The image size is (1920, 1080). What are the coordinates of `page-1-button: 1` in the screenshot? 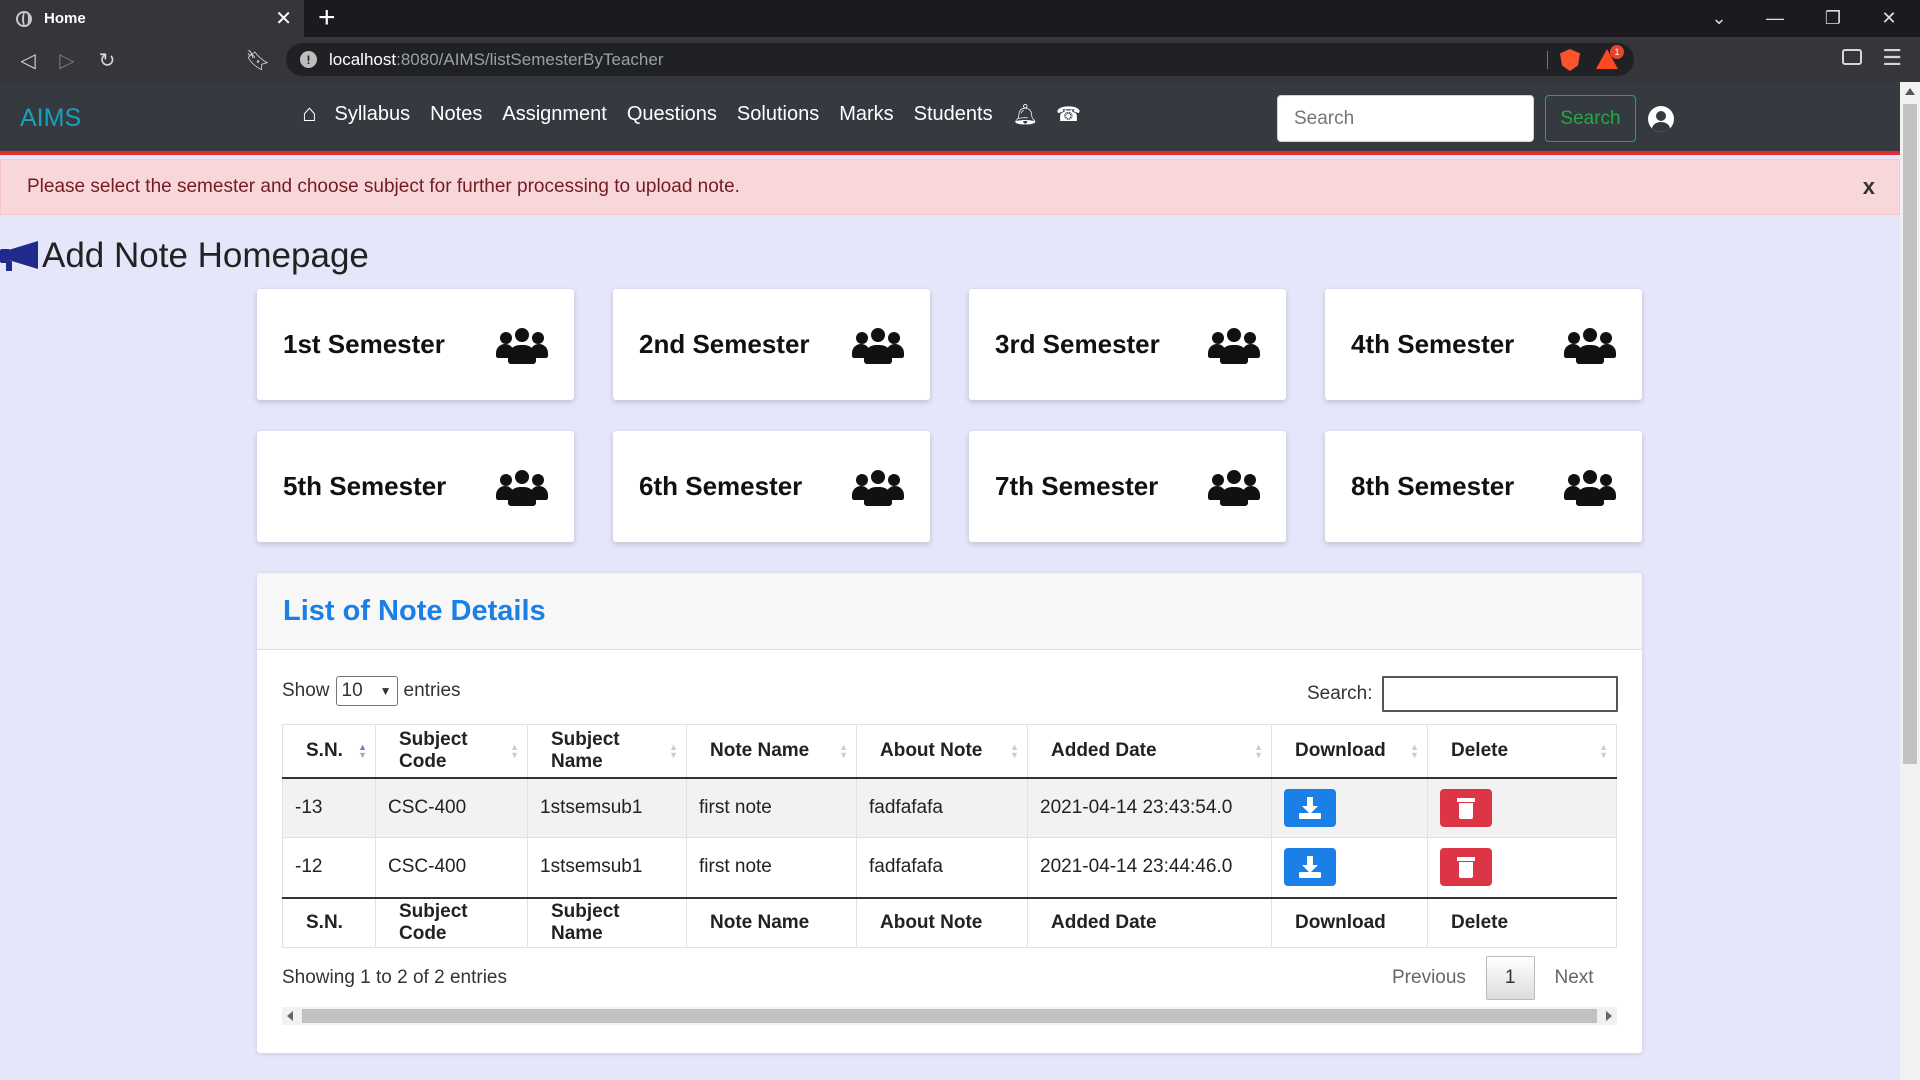 It's located at (1510, 978).